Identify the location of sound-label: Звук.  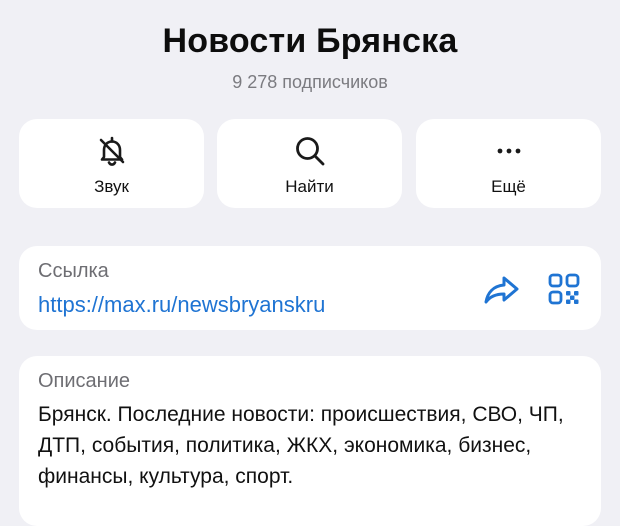
(111, 186).